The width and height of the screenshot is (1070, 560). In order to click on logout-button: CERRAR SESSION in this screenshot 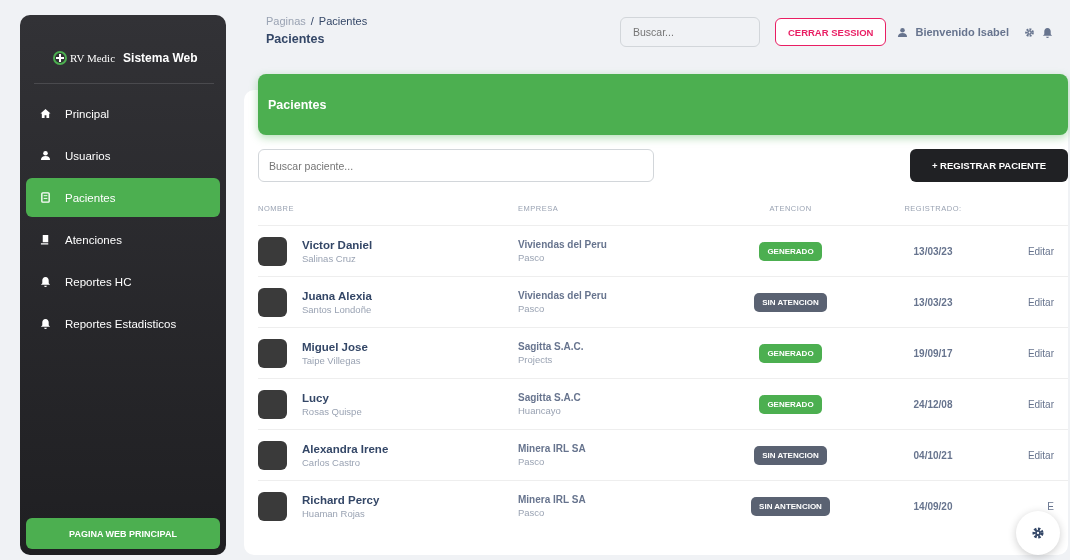, I will do `click(830, 32)`.